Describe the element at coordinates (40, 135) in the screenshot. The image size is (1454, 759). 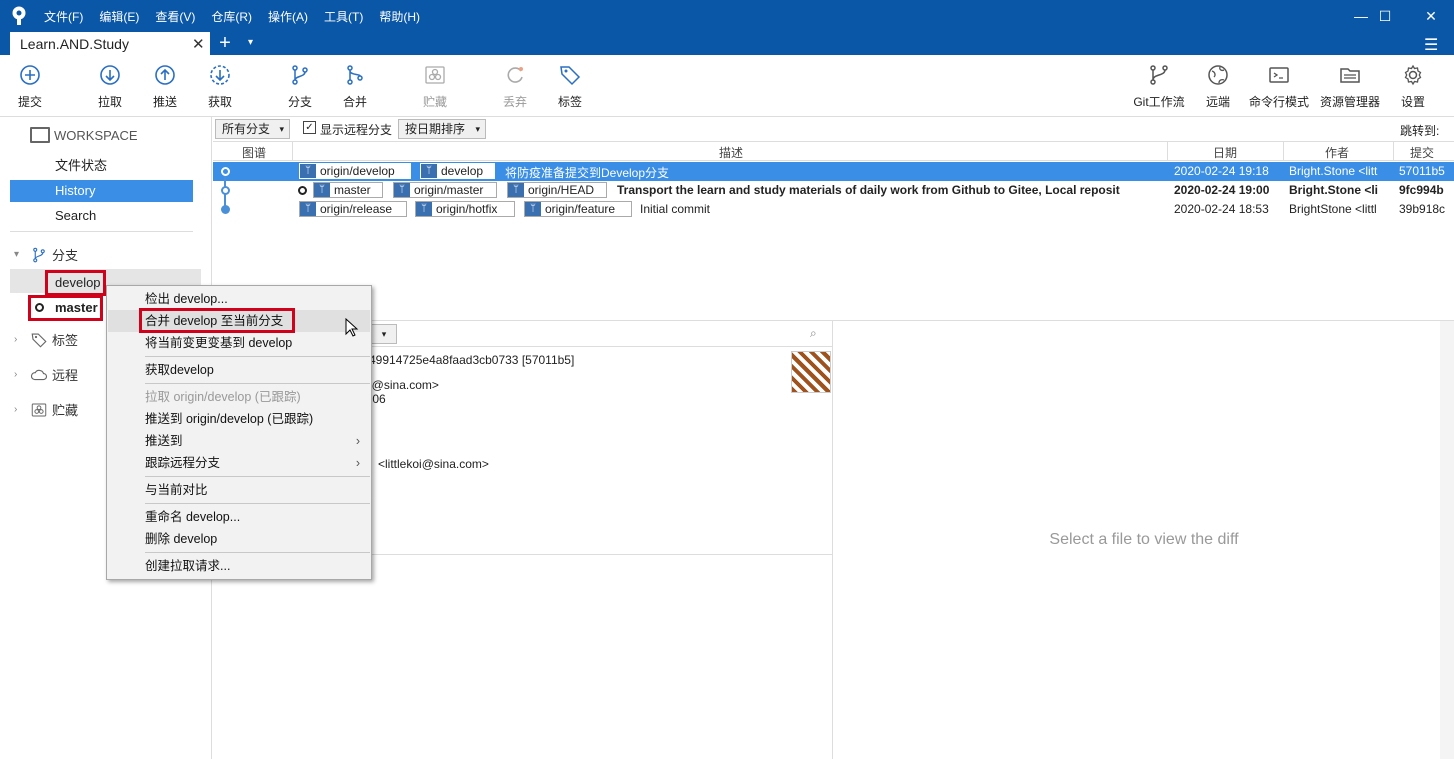
I see `monitor-icon` at that location.